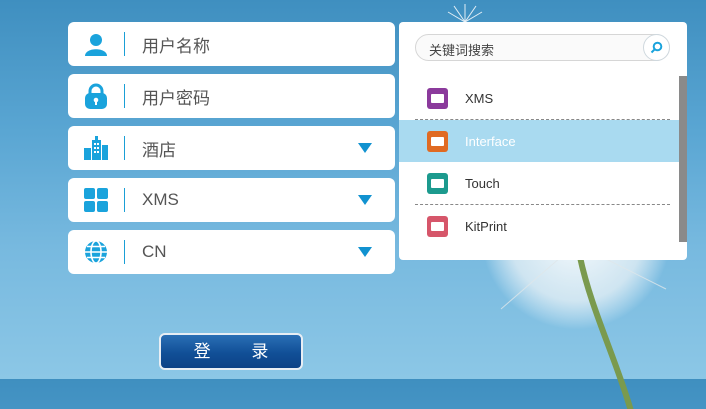 Image resolution: width=706 pixels, height=409 pixels. What do you see at coordinates (268, 44) in the screenshot?
I see `username-input: 用户名称` at bounding box center [268, 44].